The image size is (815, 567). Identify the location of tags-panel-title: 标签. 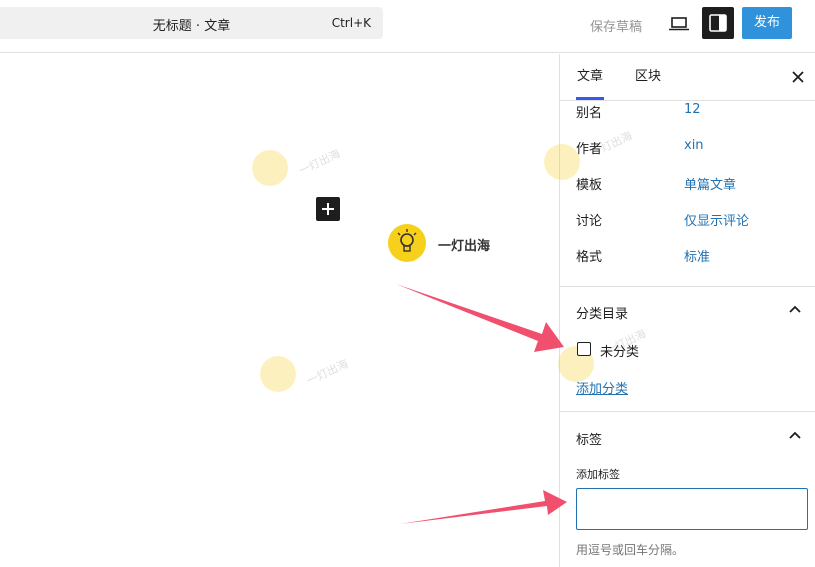
(589, 438).